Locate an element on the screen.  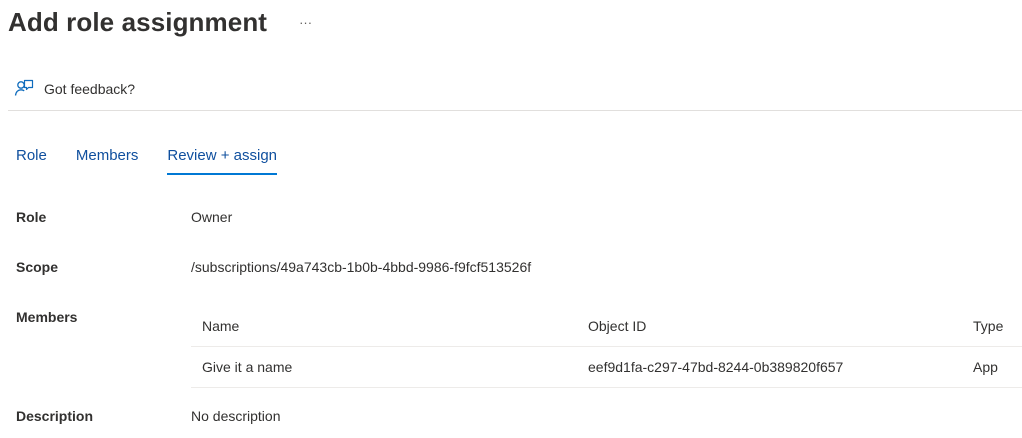
member-type: App is located at coordinates (985, 367).